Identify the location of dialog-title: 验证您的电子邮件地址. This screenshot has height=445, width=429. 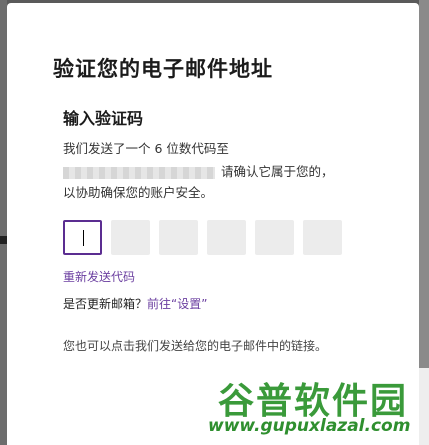
(163, 69).